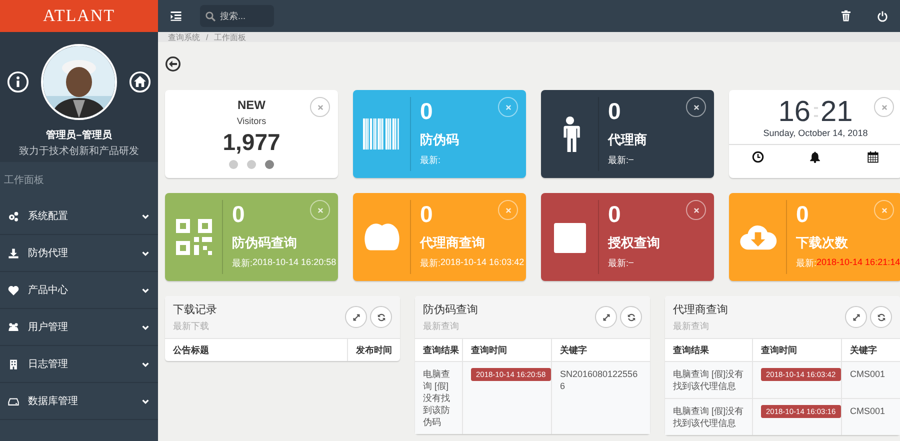 The image size is (900, 441). What do you see at coordinates (173, 64) in the screenshot?
I see `back-icon` at bounding box center [173, 64].